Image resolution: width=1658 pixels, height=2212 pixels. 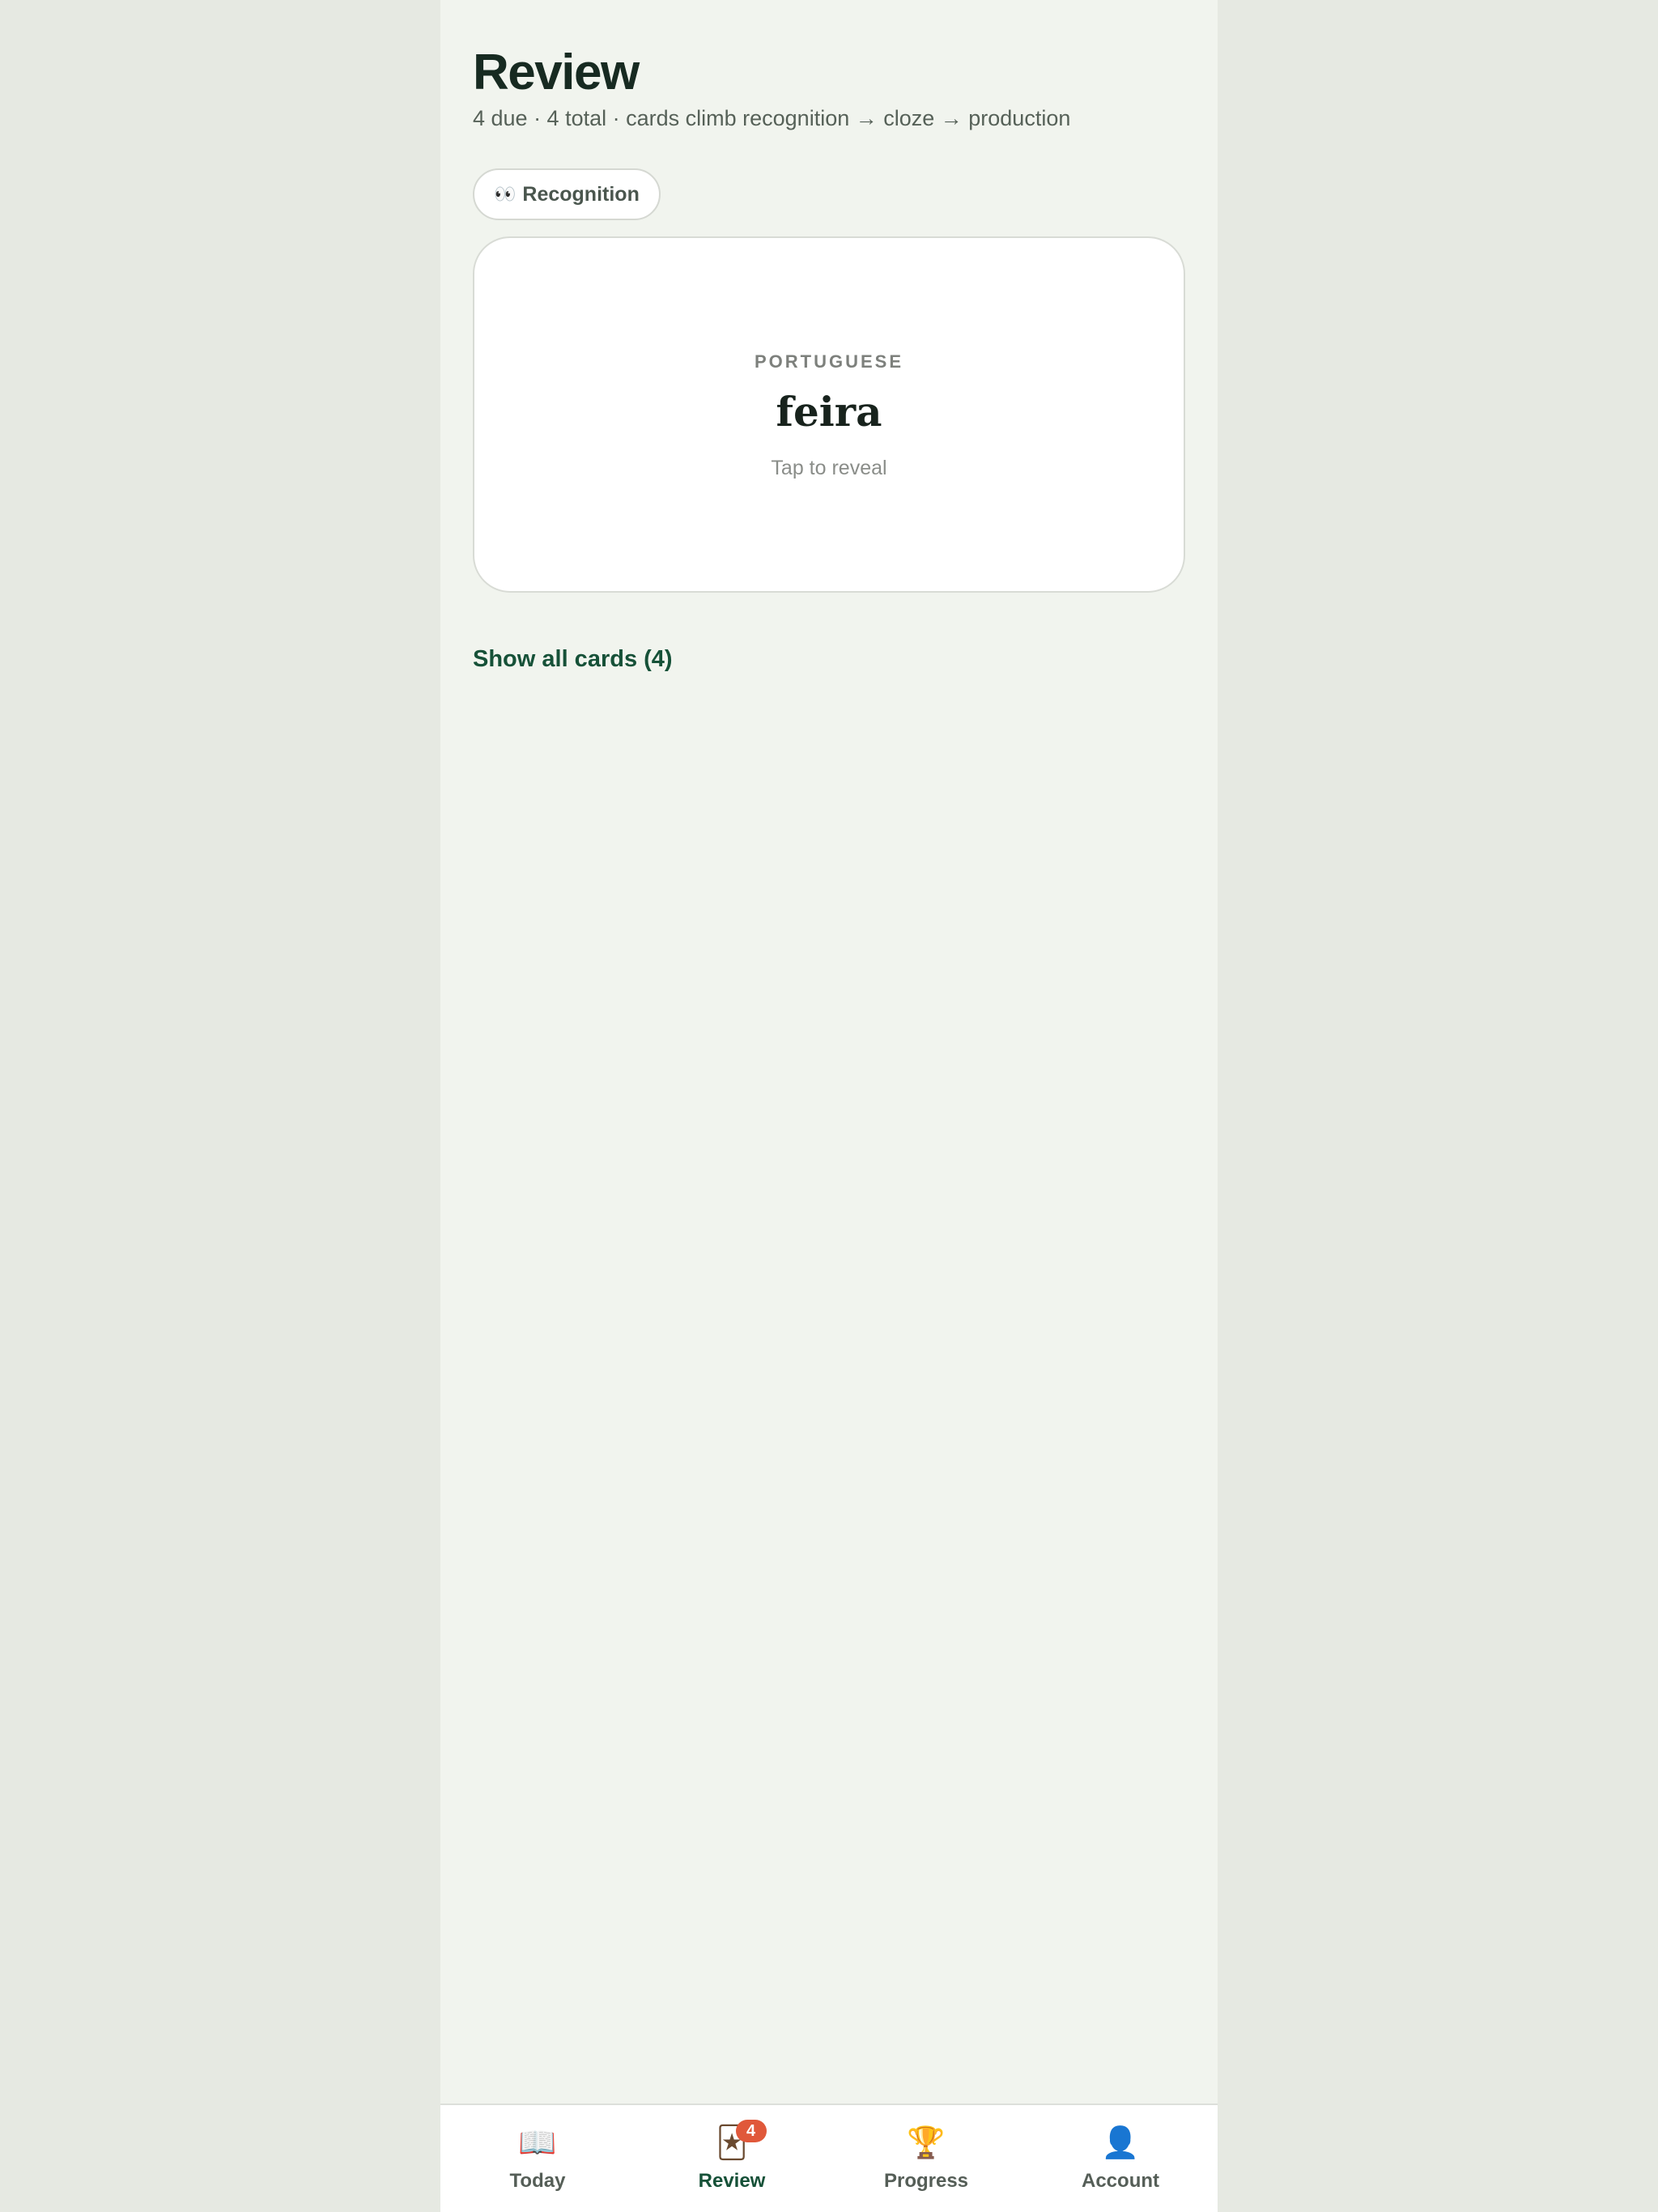 What do you see at coordinates (537, 2181) in the screenshot?
I see `tab-label: Today` at bounding box center [537, 2181].